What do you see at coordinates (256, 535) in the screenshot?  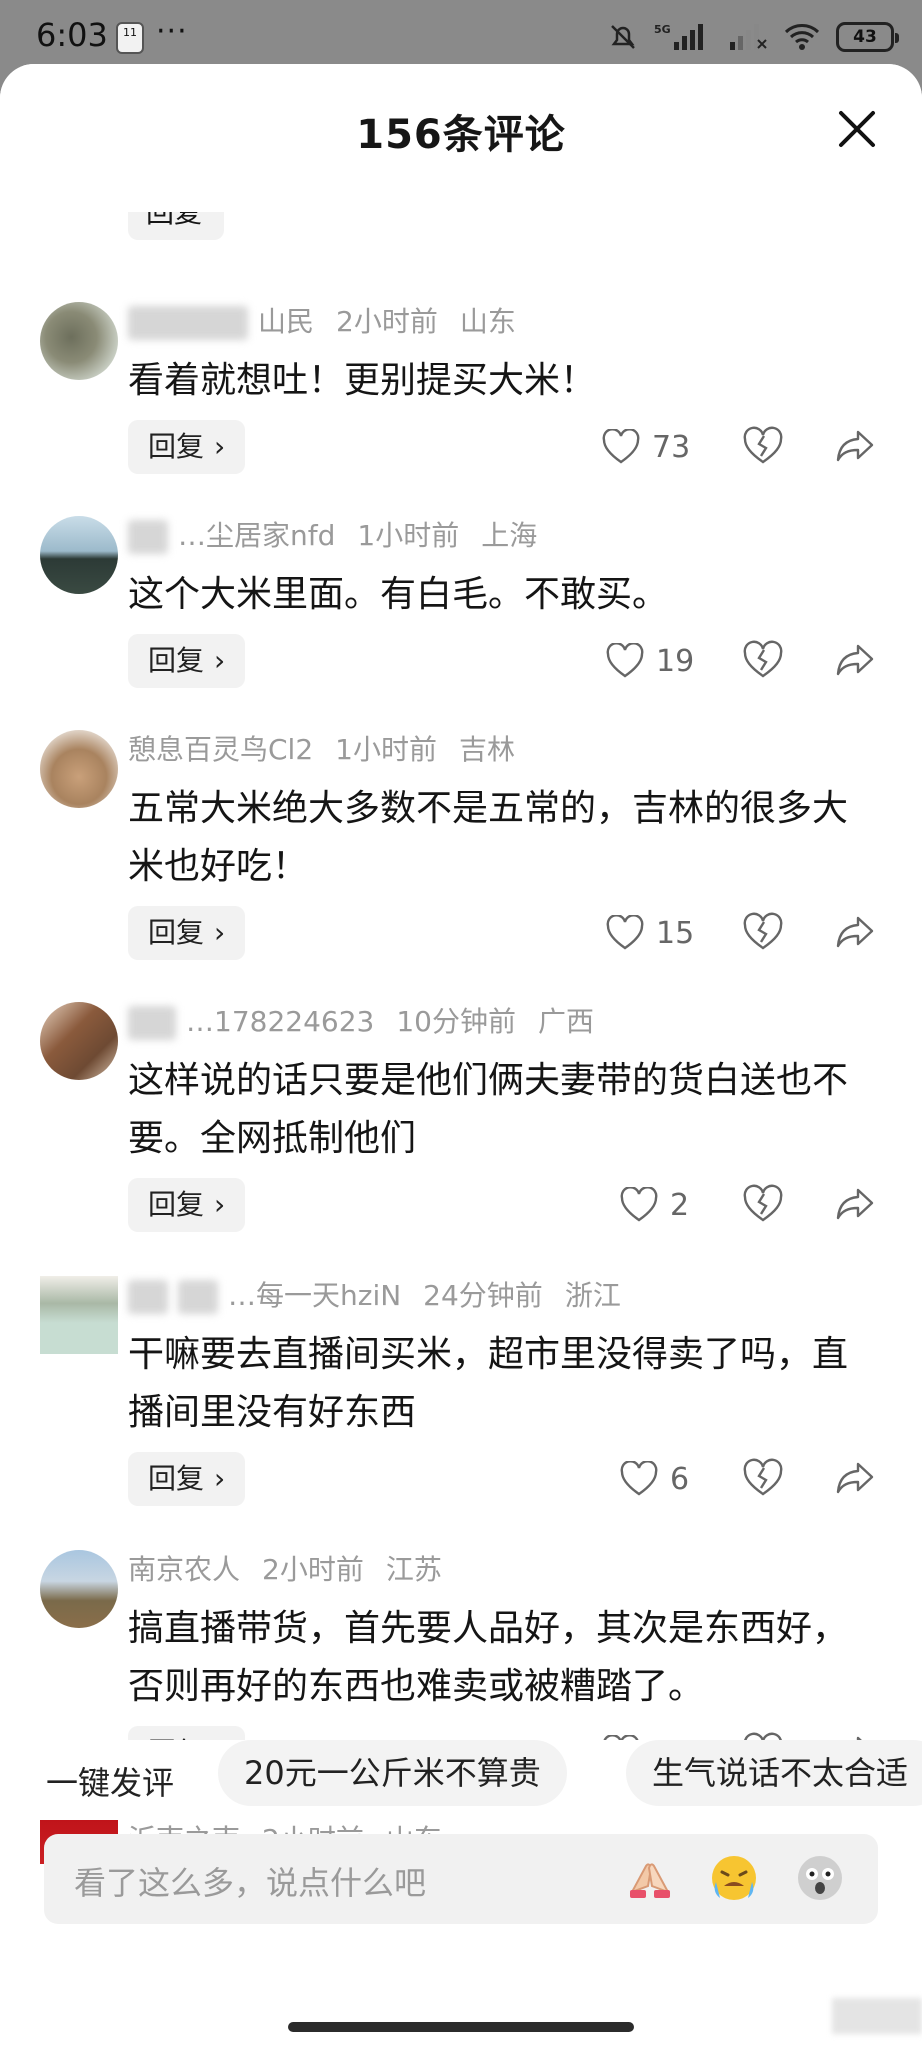 I see `username: …尘居家nfd` at bounding box center [256, 535].